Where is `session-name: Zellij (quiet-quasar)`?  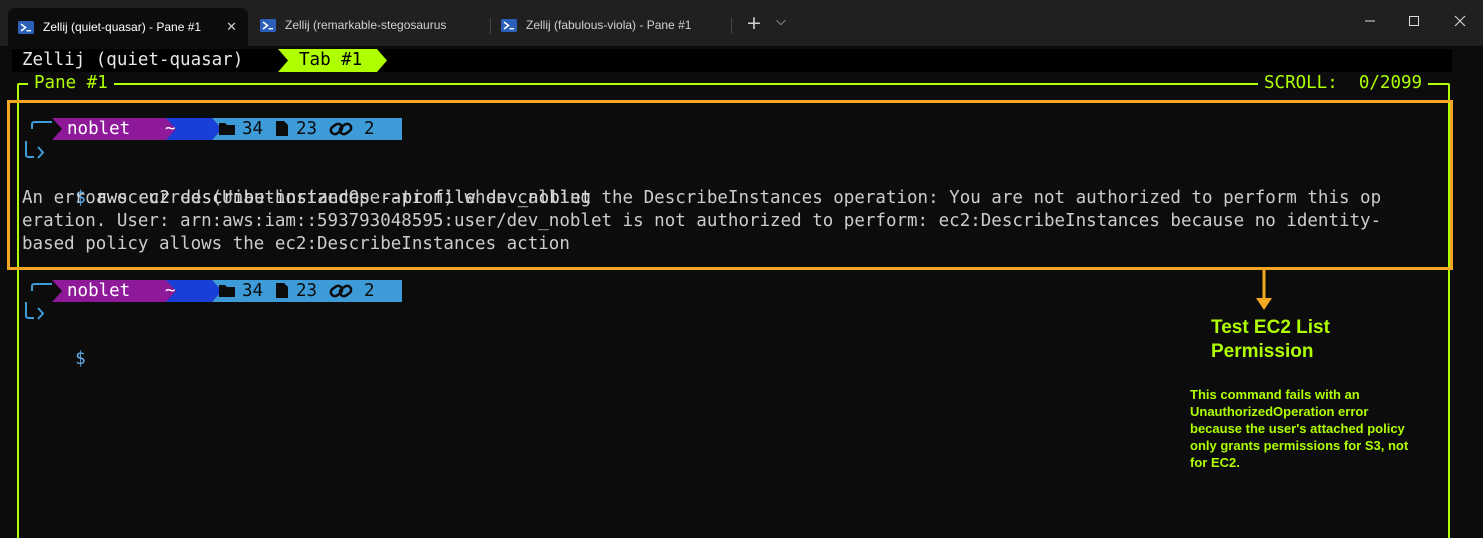 session-name: Zellij (quiet-quasar) is located at coordinates (133, 60).